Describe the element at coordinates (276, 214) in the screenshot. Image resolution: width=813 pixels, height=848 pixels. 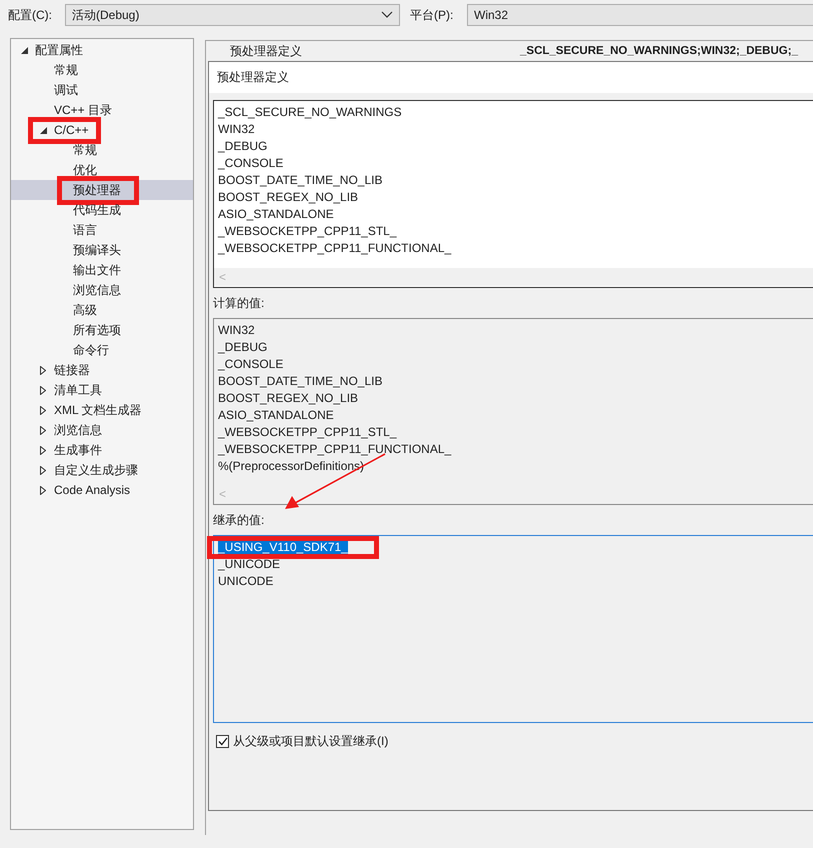
I see `definition-line: ASIO_STANDALONE` at that location.